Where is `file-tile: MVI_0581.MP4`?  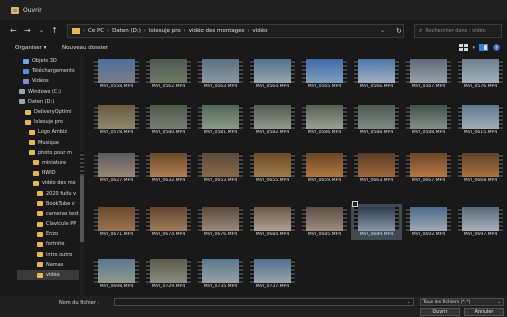 file-tile: MVI_0581.MP4 is located at coordinates (220, 120).